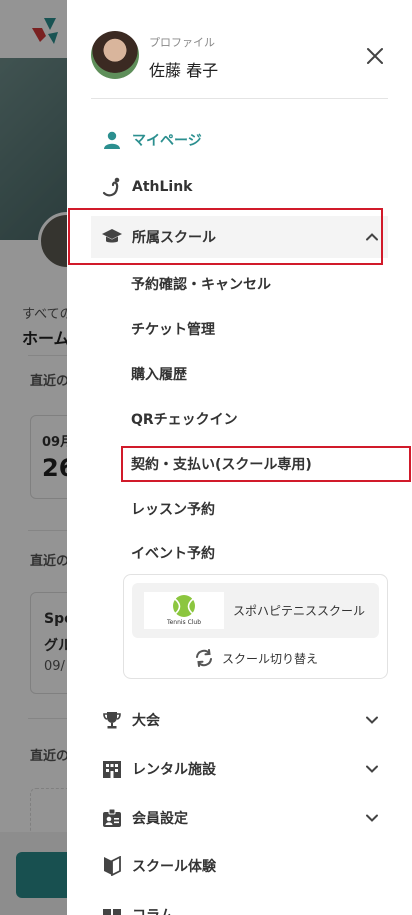 This screenshot has height=915, width=412. I want to click on nav-item-rental-facility: レンタル施設, so click(239, 769).